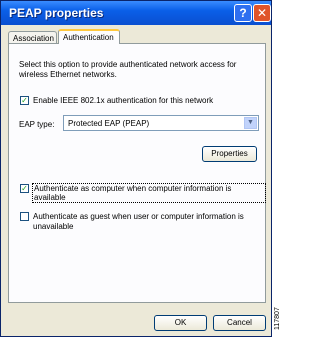 Image resolution: width=320 pixels, height=337 pixels. I want to click on properties-button: Properties, so click(229, 154).